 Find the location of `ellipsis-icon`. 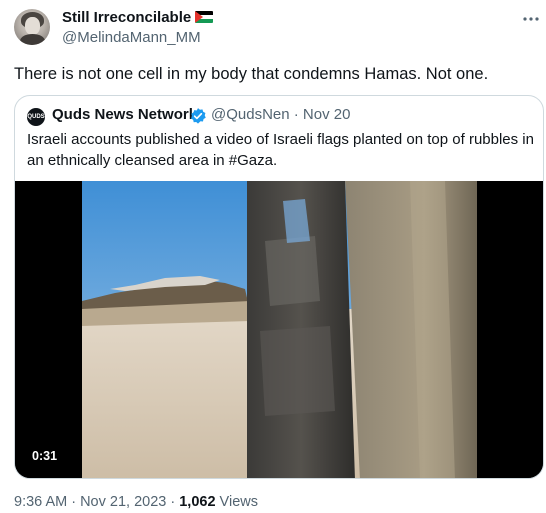

ellipsis-icon is located at coordinates (531, 19).